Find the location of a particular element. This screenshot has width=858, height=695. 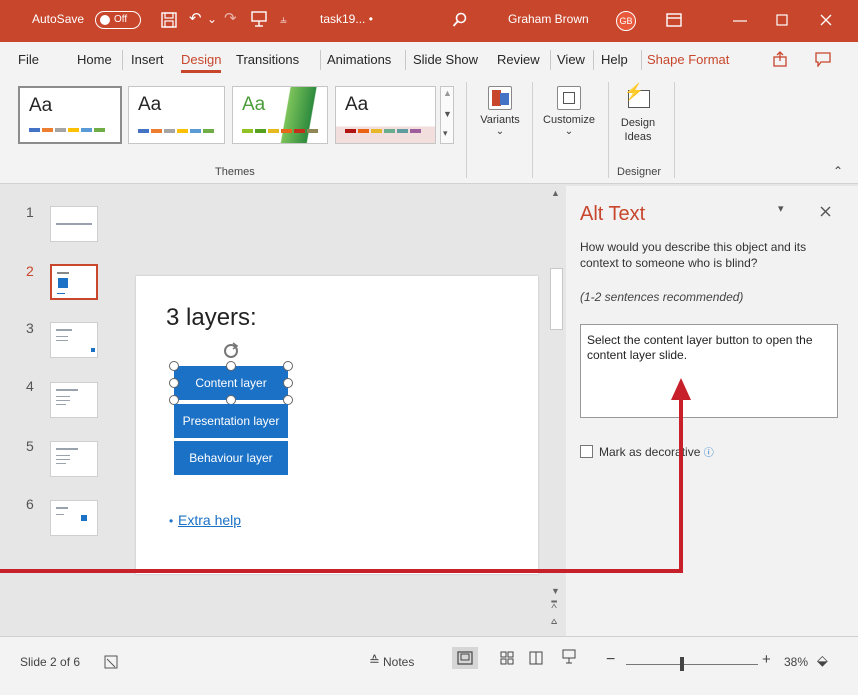

tab-home: Home is located at coordinates (94, 59).